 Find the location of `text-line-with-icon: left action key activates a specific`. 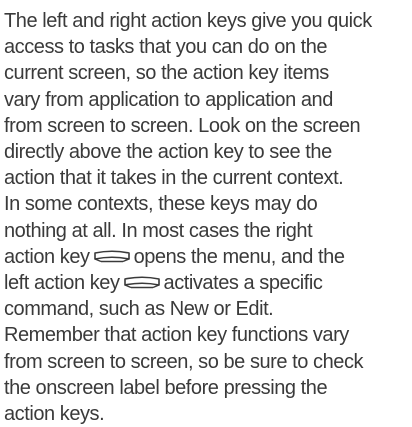

text-line-with-icon: left action key activates a specific is located at coordinates (205, 283).